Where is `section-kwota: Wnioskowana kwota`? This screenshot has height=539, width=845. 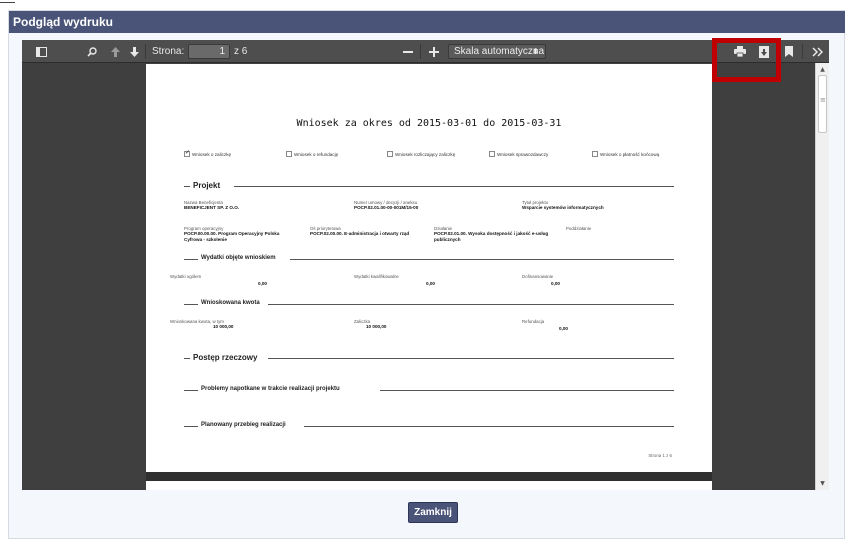
section-kwota: Wnioskowana kwota is located at coordinates (429, 304).